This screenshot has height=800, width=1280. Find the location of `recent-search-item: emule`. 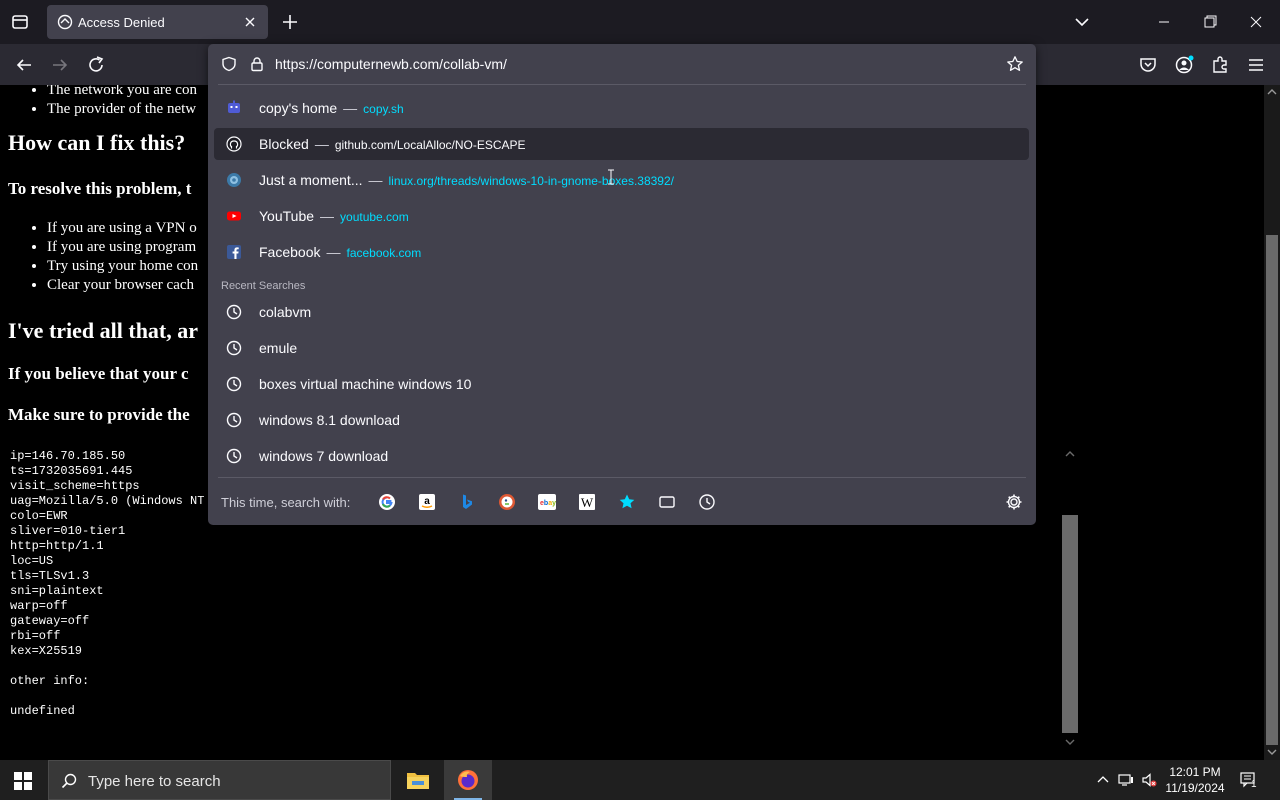

recent-search-item: emule is located at coordinates (621, 348).